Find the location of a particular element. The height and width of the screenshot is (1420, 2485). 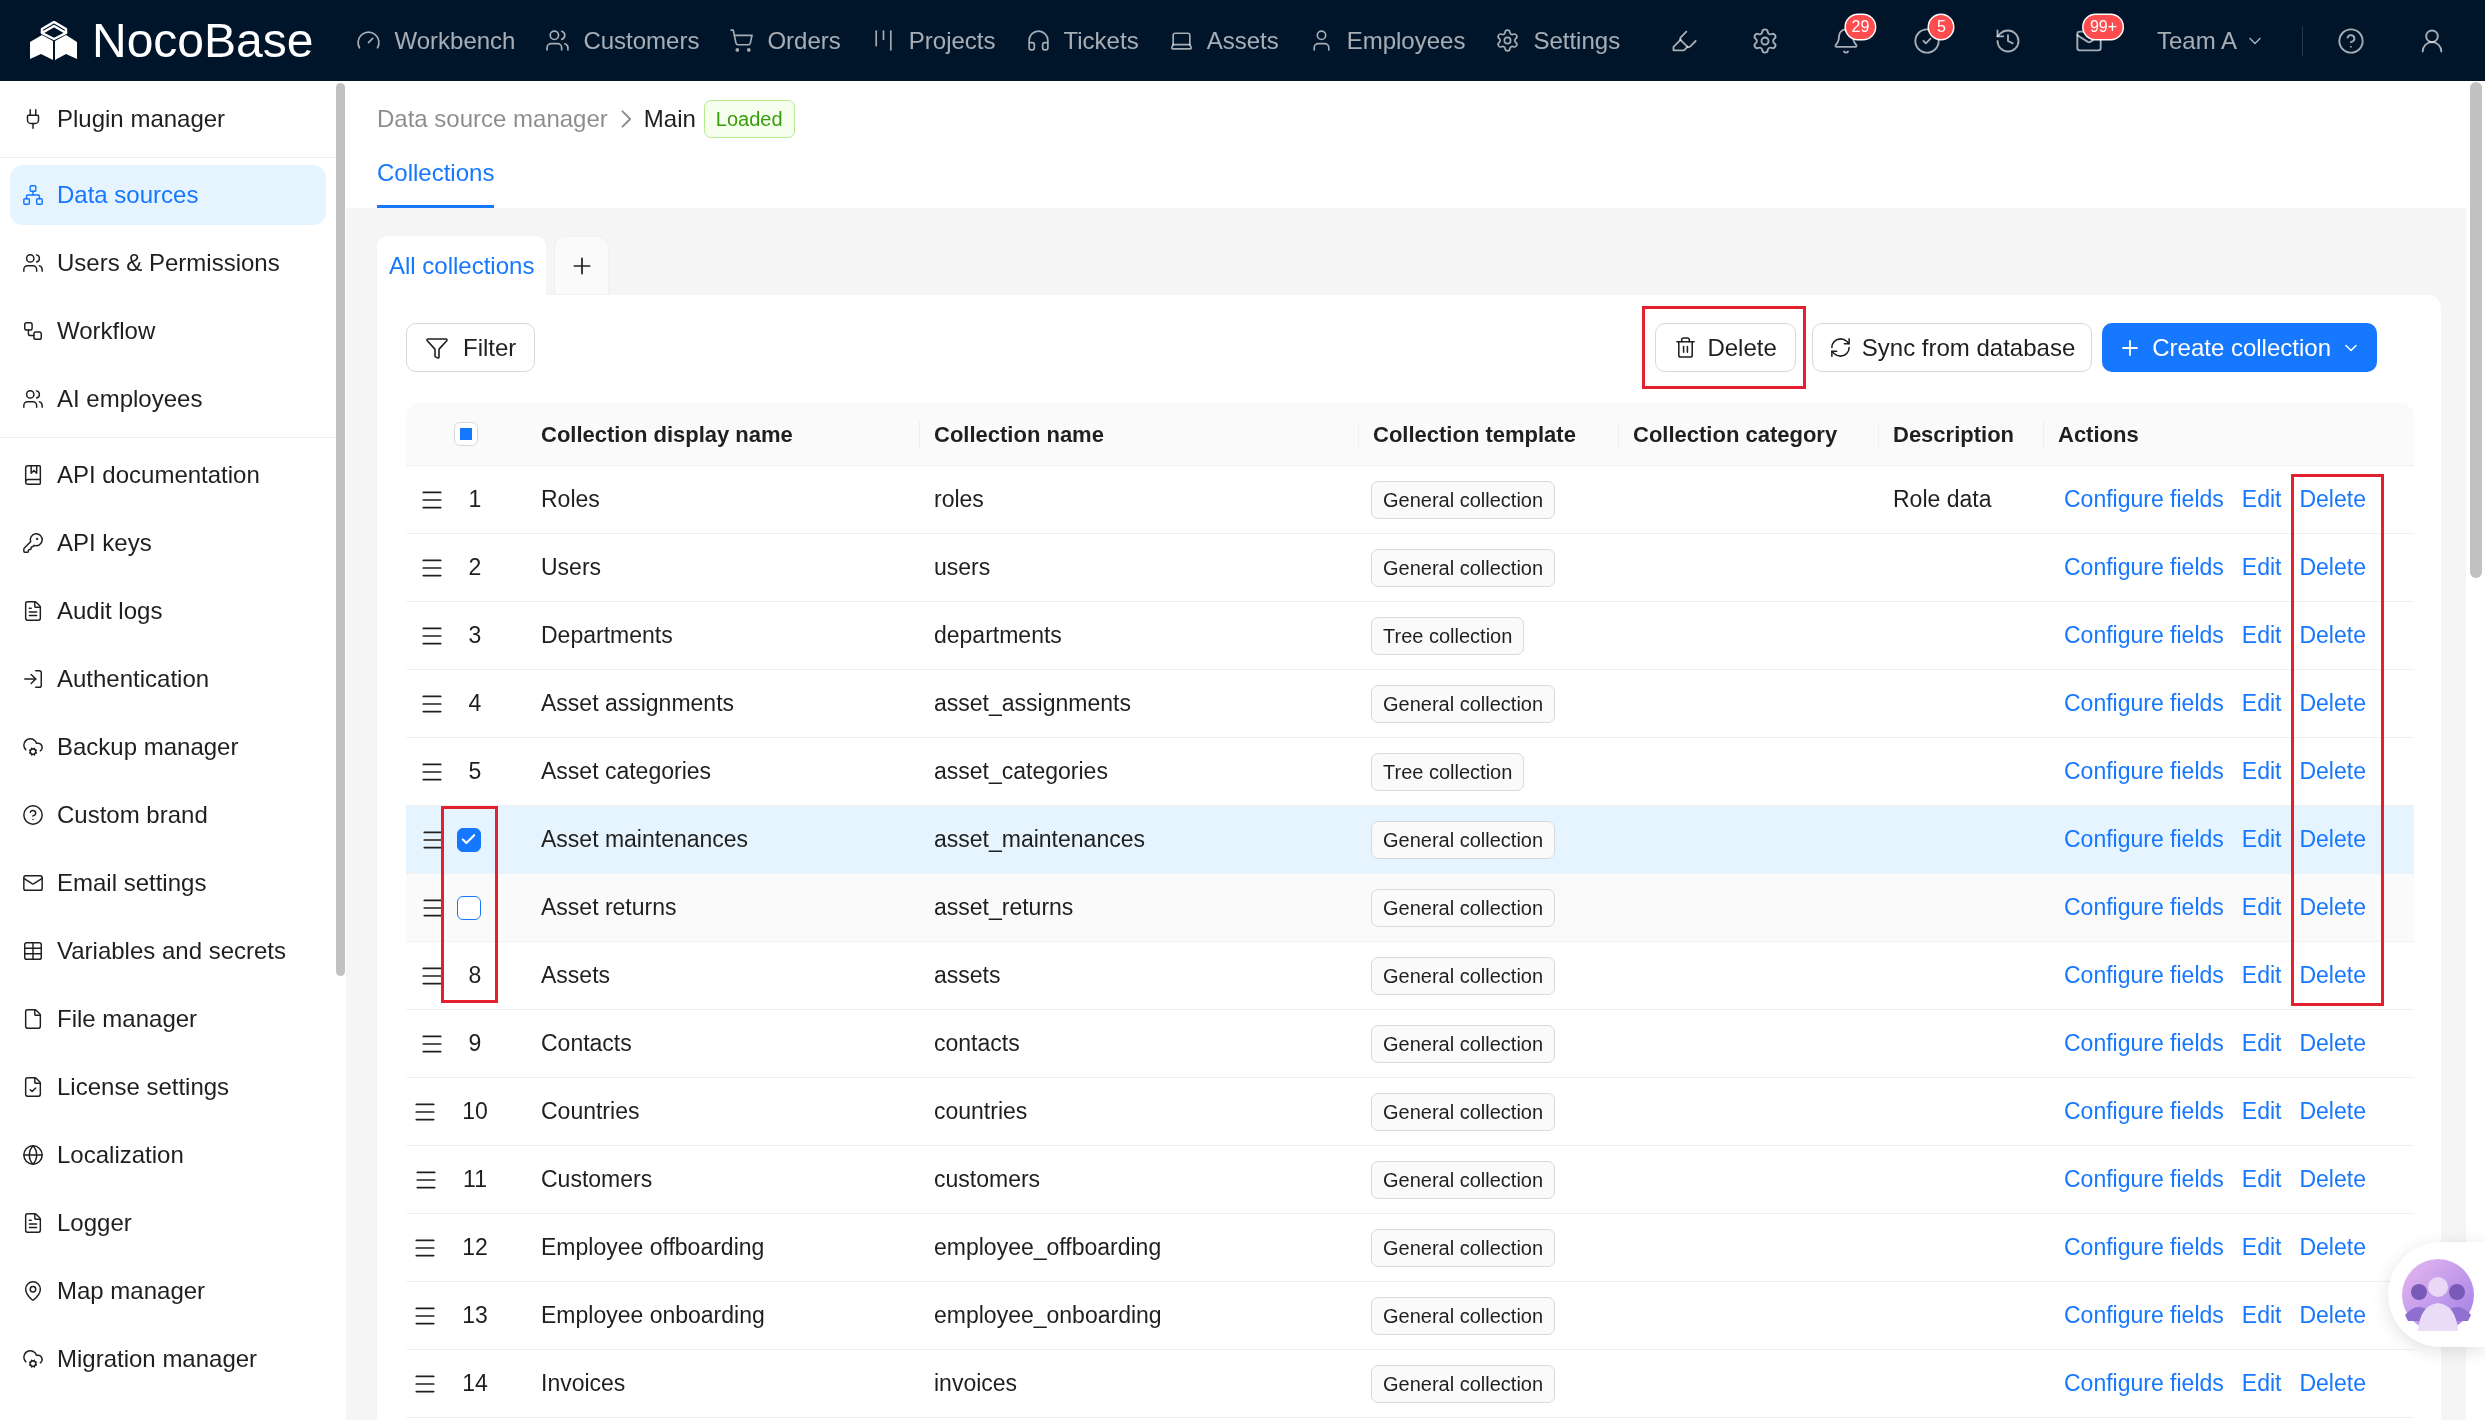

sidebar-item: Workflow is located at coordinates (168, 331).